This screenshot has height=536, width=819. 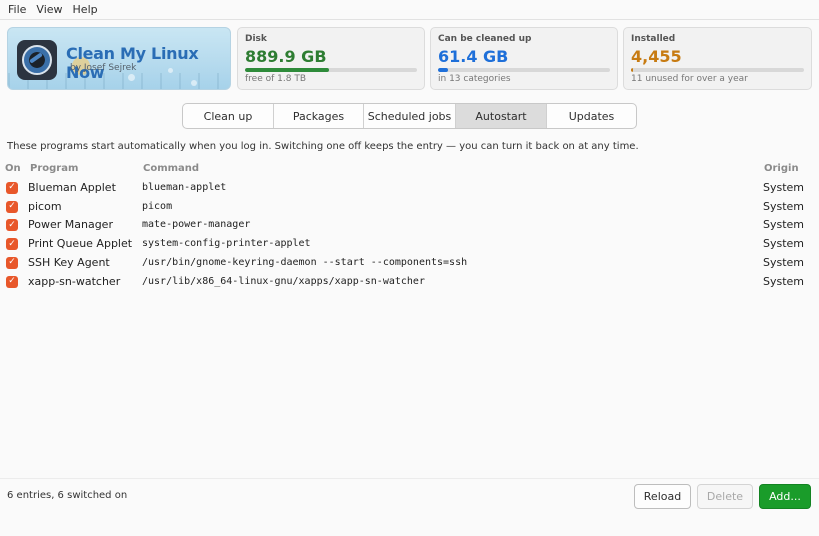 What do you see at coordinates (653, 39) in the screenshot?
I see `installed-label: Installed` at bounding box center [653, 39].